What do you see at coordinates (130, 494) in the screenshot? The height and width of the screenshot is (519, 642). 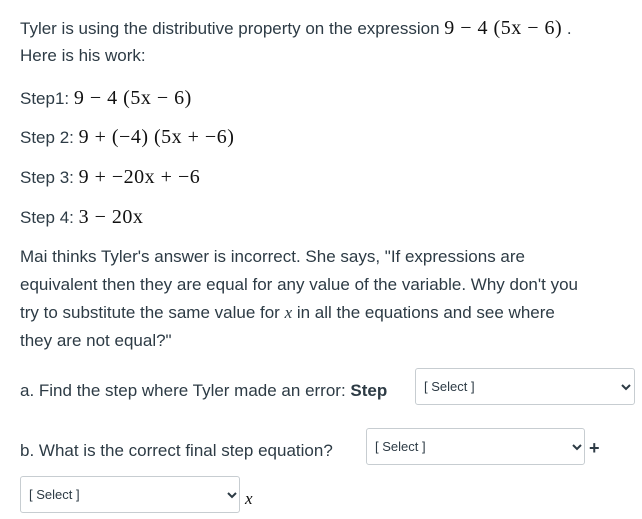 I see `coefficient-select: [ Select ]` at bounding box center [130, 494].